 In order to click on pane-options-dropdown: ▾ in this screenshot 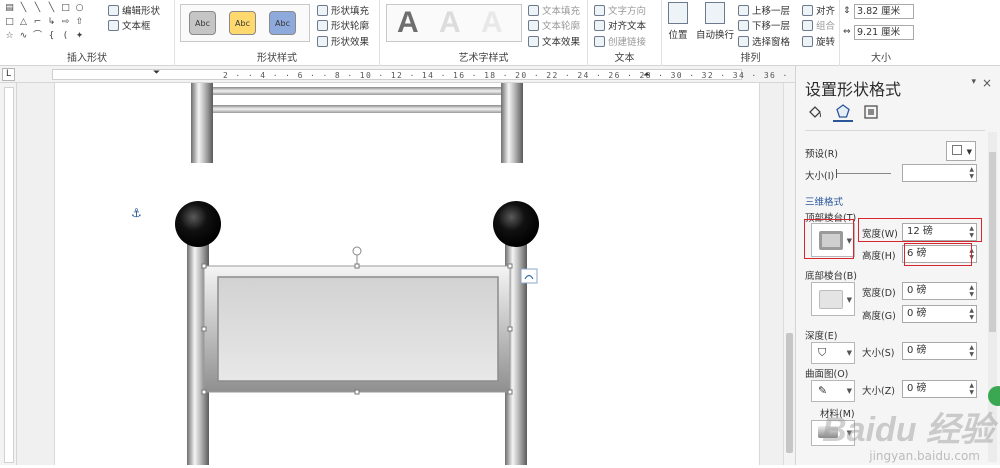, I will do `click(973, 82)`.